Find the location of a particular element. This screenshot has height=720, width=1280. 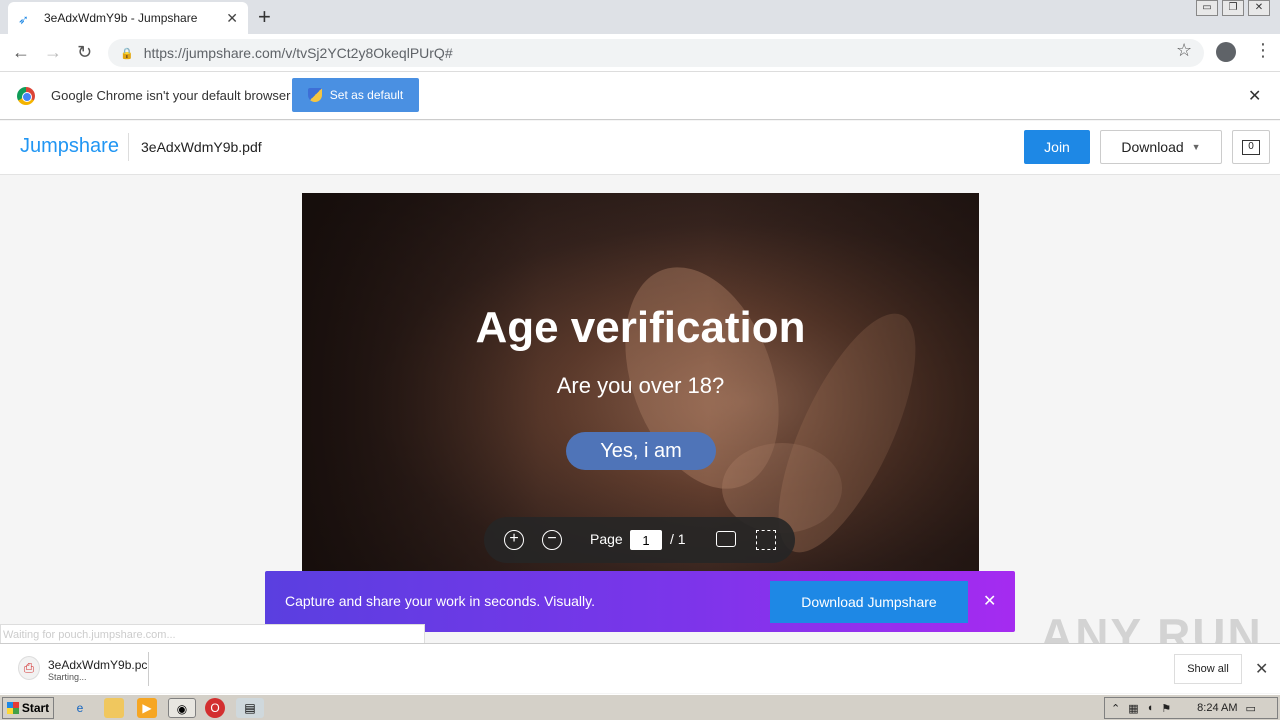

reload-icon: ↻ is located at coordinates (84, 52).